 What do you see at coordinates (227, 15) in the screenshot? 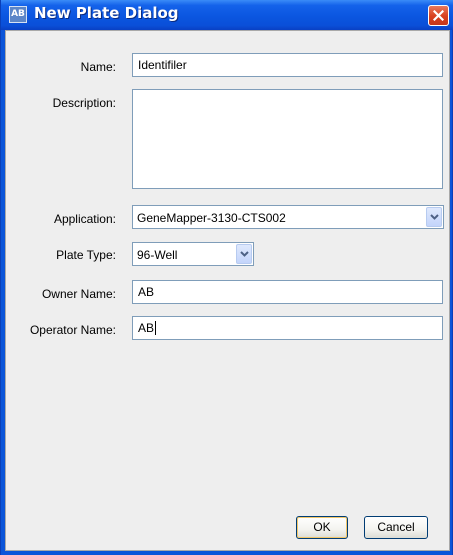
I see `title-bar: AB New Plate Dialog` at bounding box center [227, 15].